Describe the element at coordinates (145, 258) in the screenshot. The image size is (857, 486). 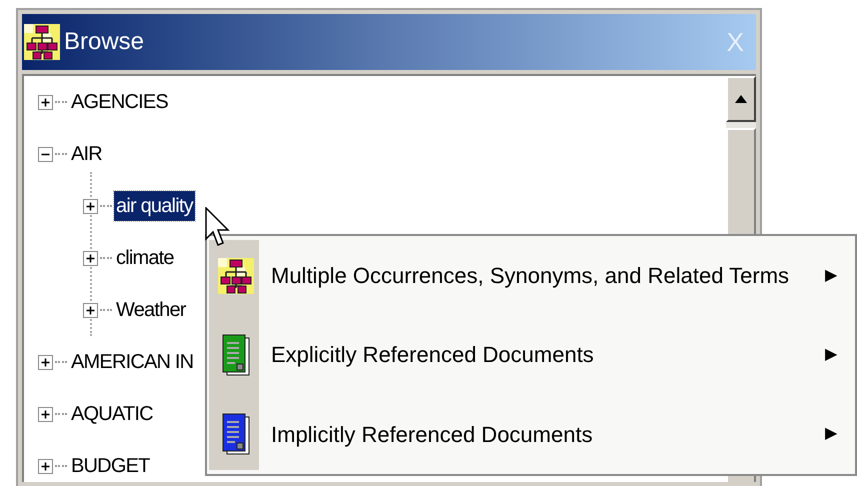
I see `tree-item: climate` at that location.